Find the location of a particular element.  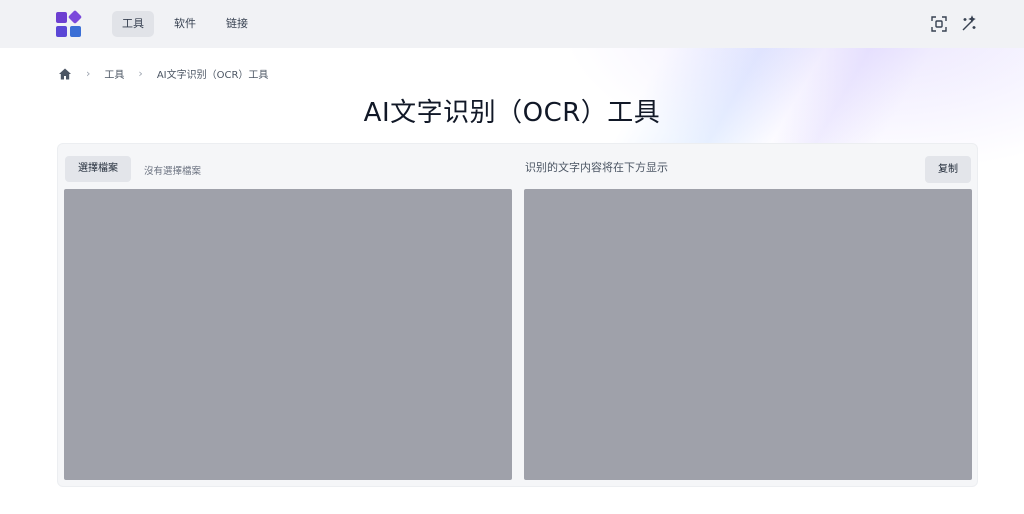

nav-item-tools: 工具 is located at coordinates (133, 24).